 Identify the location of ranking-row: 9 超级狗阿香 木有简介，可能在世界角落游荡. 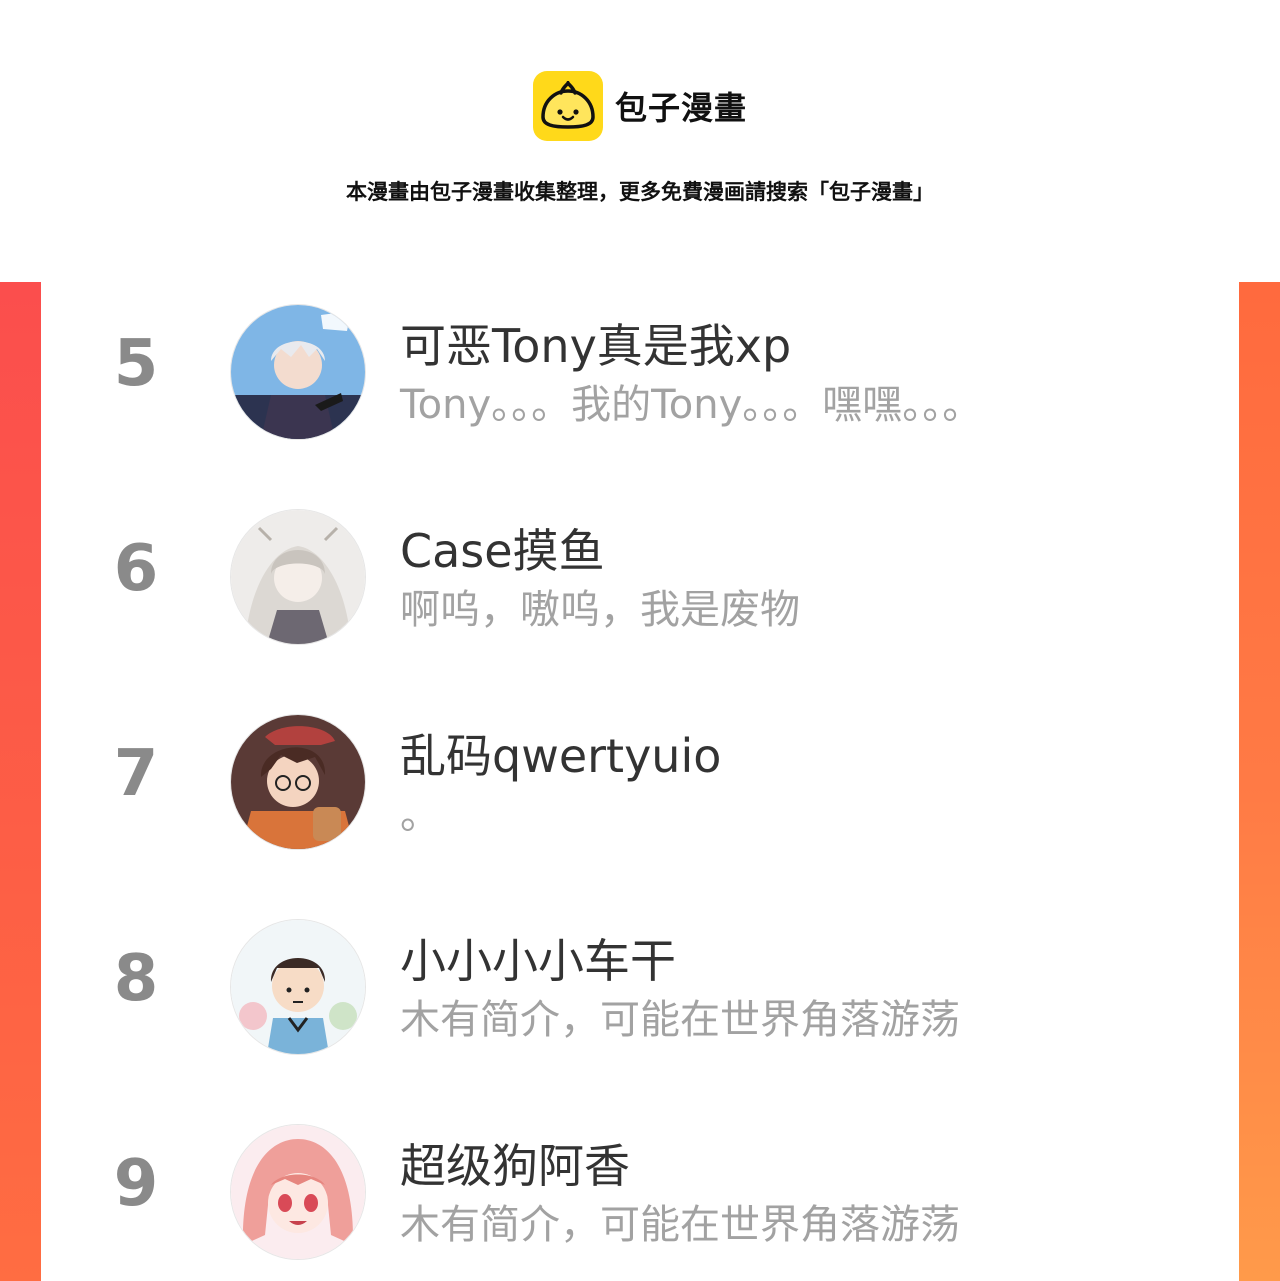
(640, 1187).